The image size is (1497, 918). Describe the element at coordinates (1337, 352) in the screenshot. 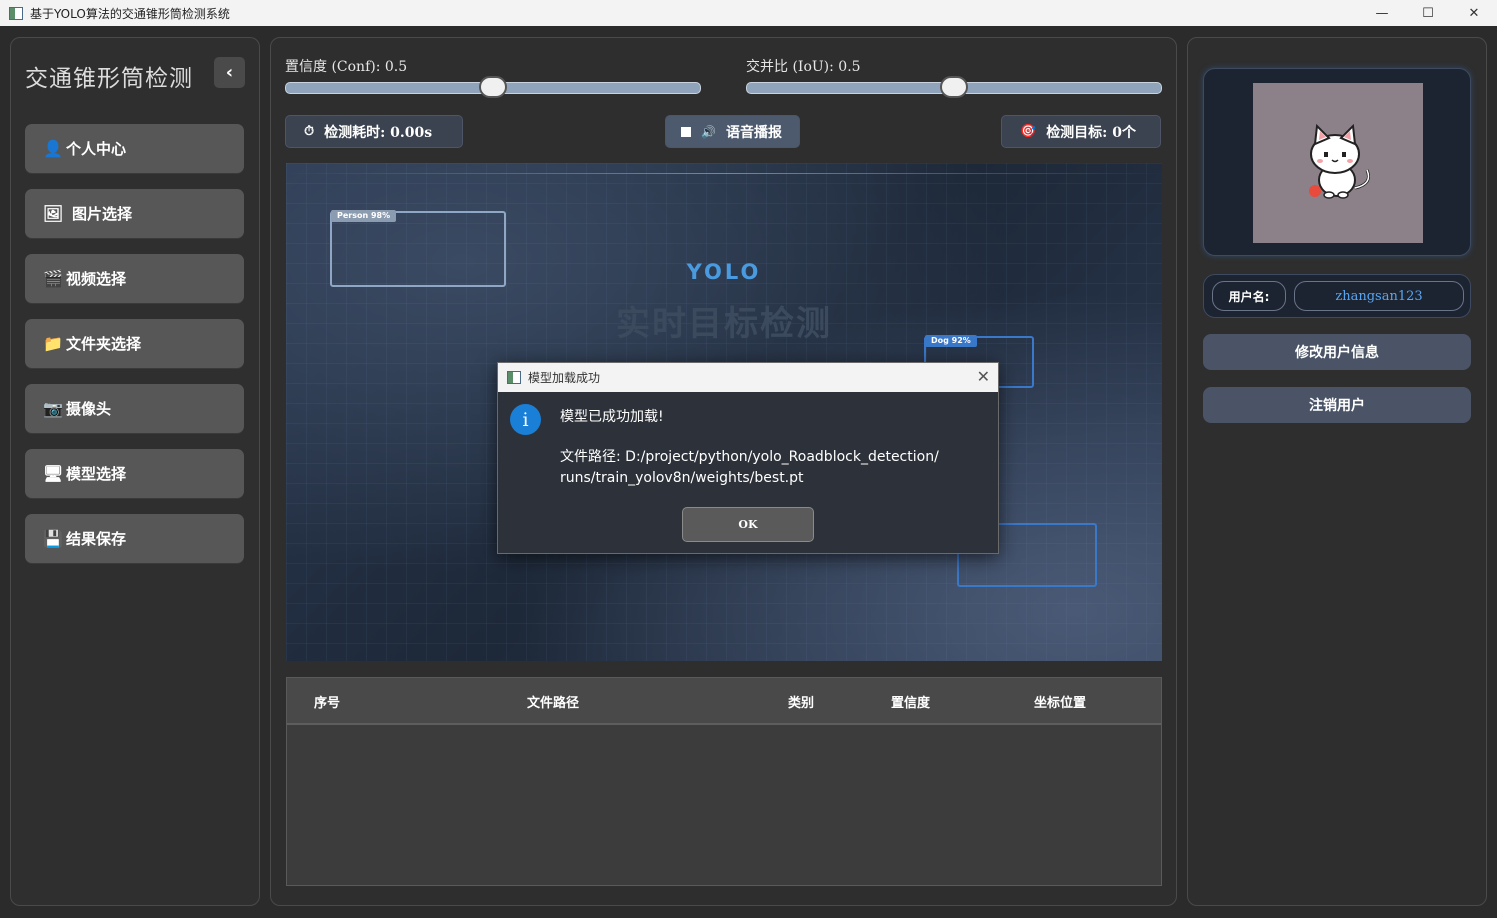

I see `edit-user-button: 修改用户信息` at that location.